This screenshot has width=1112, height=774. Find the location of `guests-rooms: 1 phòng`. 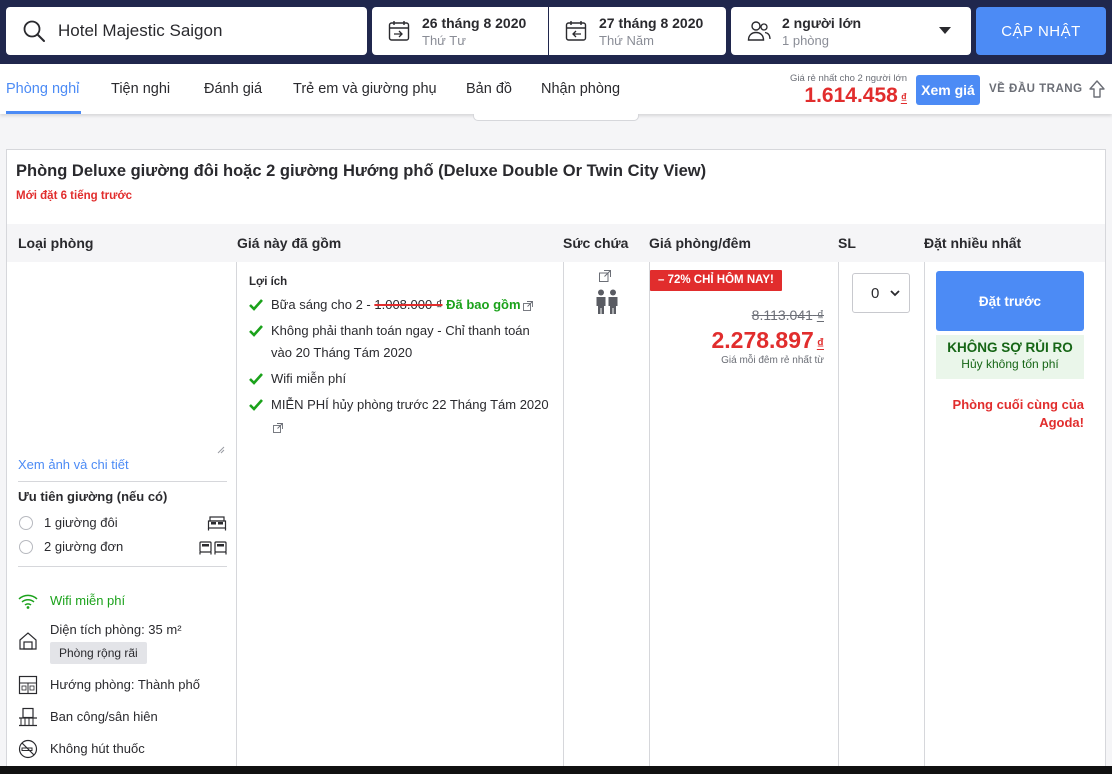

guests-rooms: 1 phòng is located at coordinates (805, 40).